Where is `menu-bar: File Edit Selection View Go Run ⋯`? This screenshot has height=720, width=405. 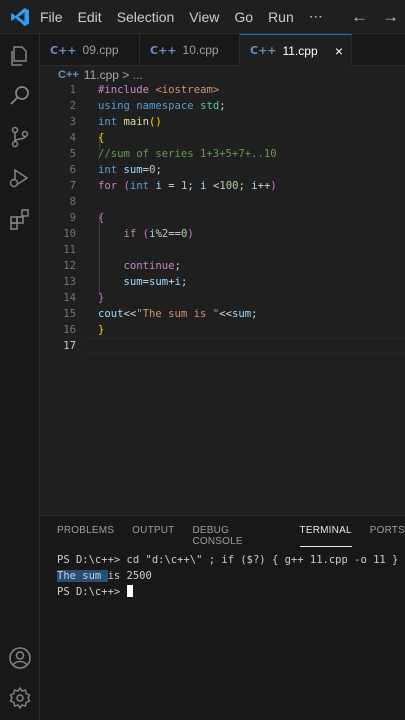
menu-bar: File Edit Selection View Go Run ⋯ is located at coordinates (189, 16).